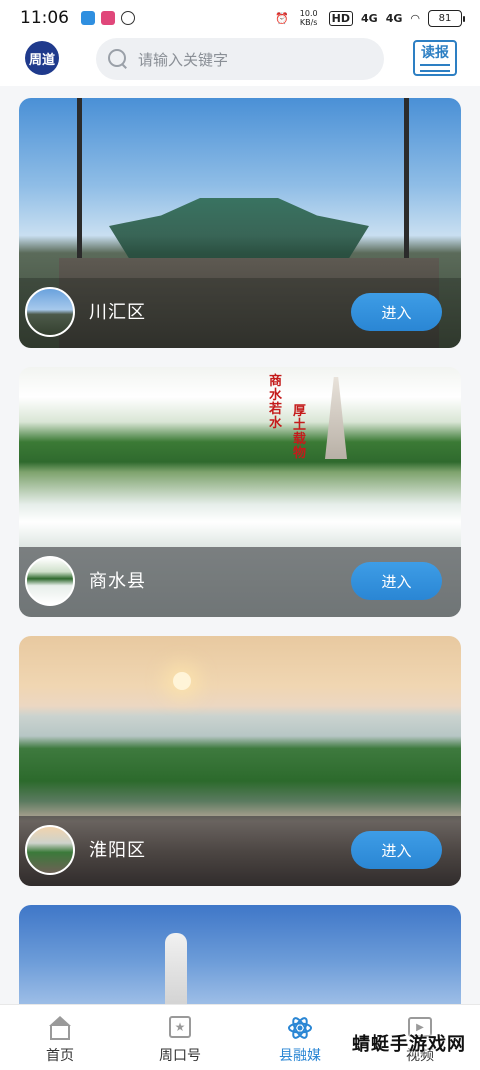 This screenshot has height=1070, width=480. What do you see at coordinates (118, 59) in the screenshot?
I see `search-icon` at bounding box center [118, 59].